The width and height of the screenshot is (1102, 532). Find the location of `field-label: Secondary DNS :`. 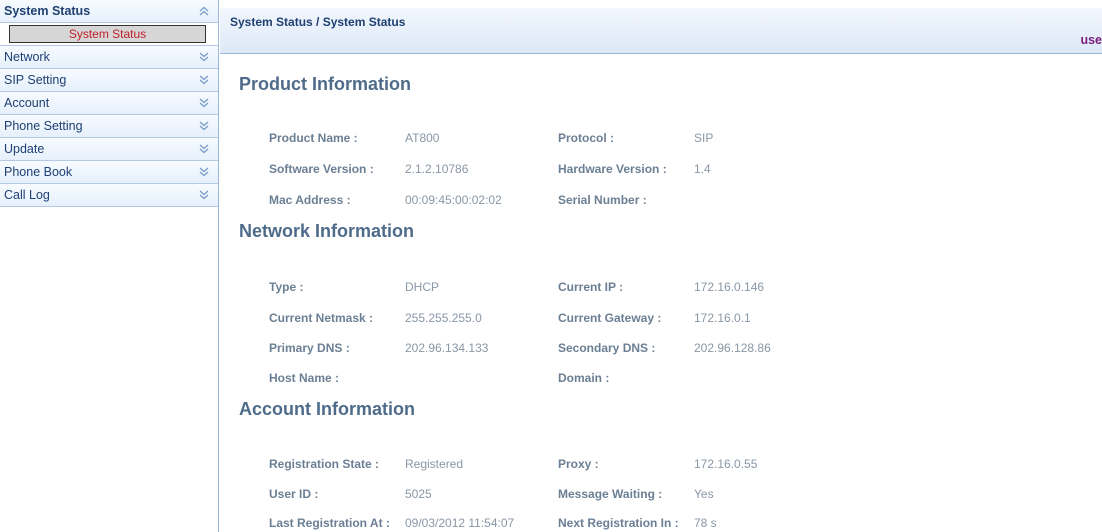

field-label: Secondary DNS : is located at coordinates (607, 348).